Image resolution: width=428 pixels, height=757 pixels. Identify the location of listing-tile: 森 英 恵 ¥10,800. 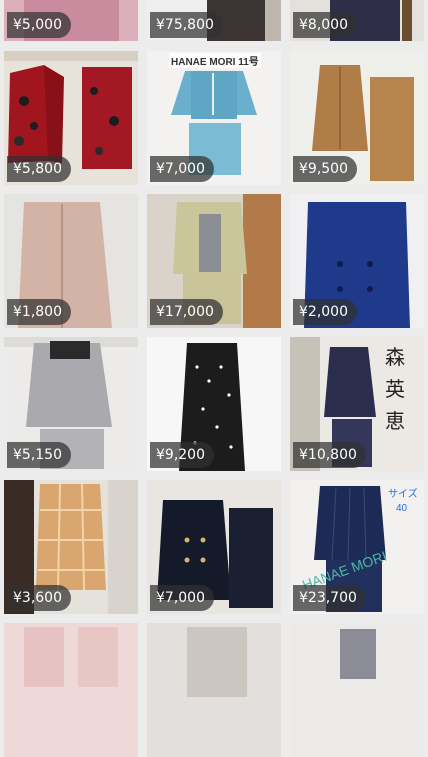
(357, 404).